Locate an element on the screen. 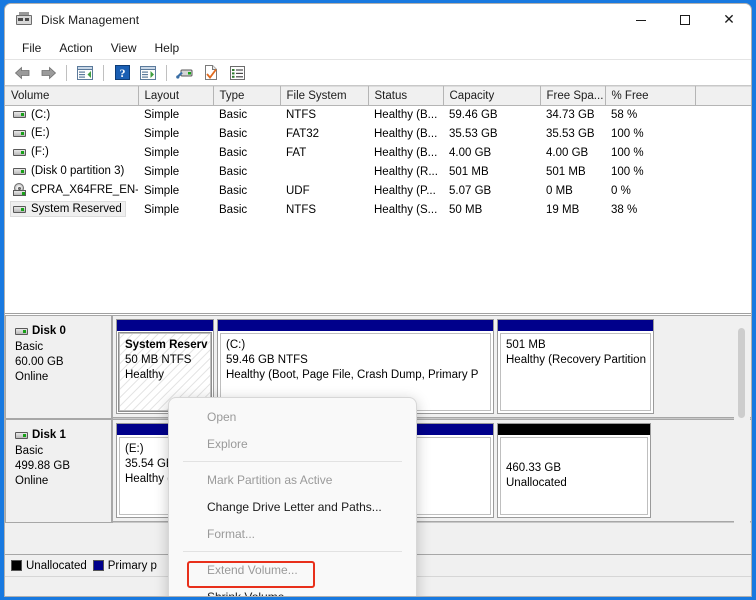 The image size is (756, 600). disk-icon is located at coordinates (21, 435).